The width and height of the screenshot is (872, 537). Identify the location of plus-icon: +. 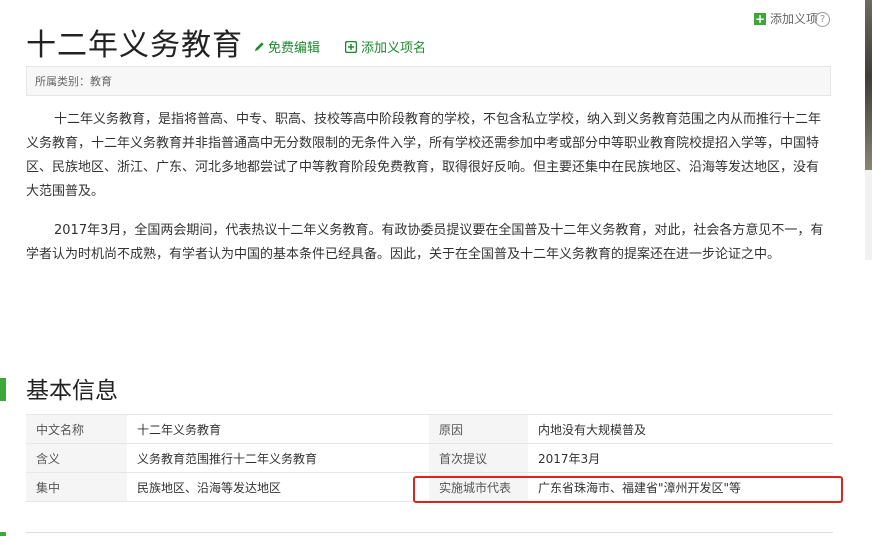
(759, 18).